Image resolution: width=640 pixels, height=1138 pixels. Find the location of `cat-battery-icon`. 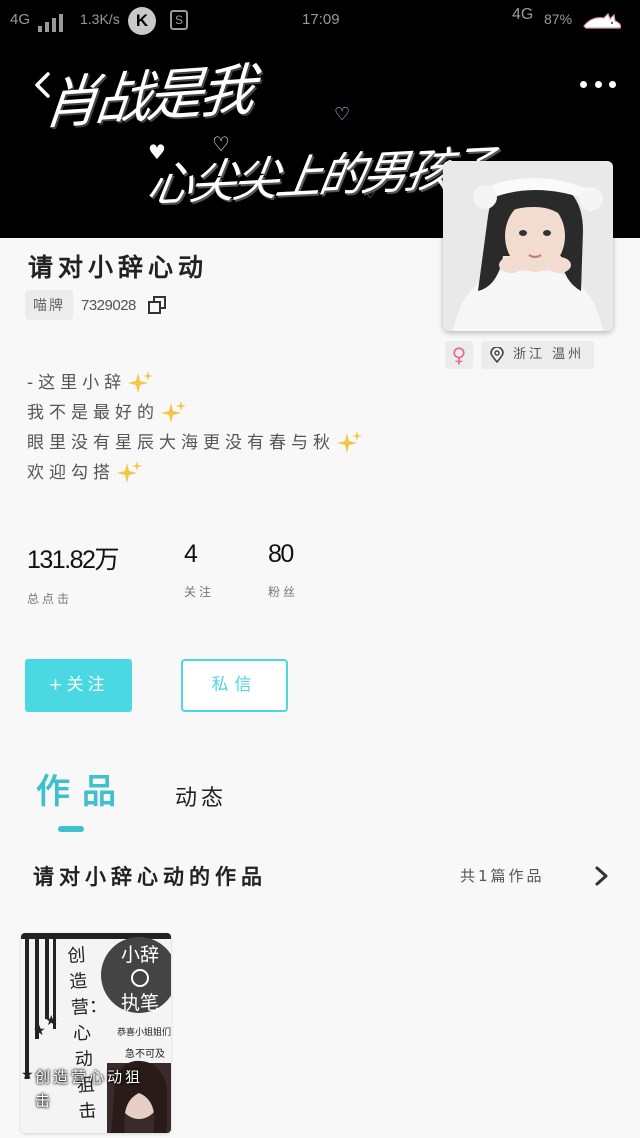

cat-battery-icon is located at coordinates (602, 20).